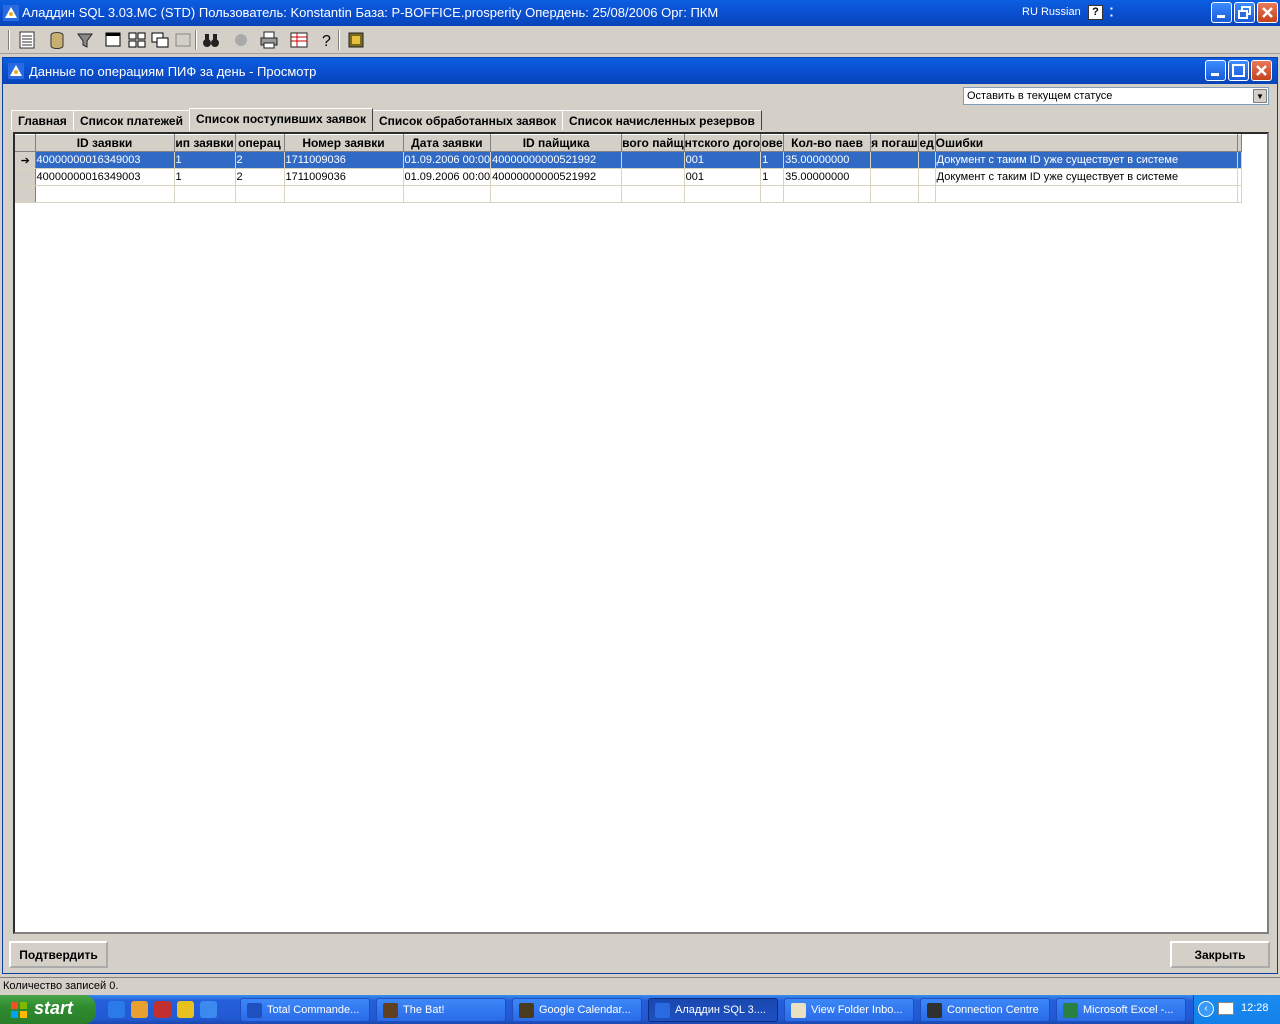 The image size is (1280, 1024). What do you see at coordinates (1220, 954) in the screenshot?
I see `close-button: Закрыть` at bounding box center [1220, 954].